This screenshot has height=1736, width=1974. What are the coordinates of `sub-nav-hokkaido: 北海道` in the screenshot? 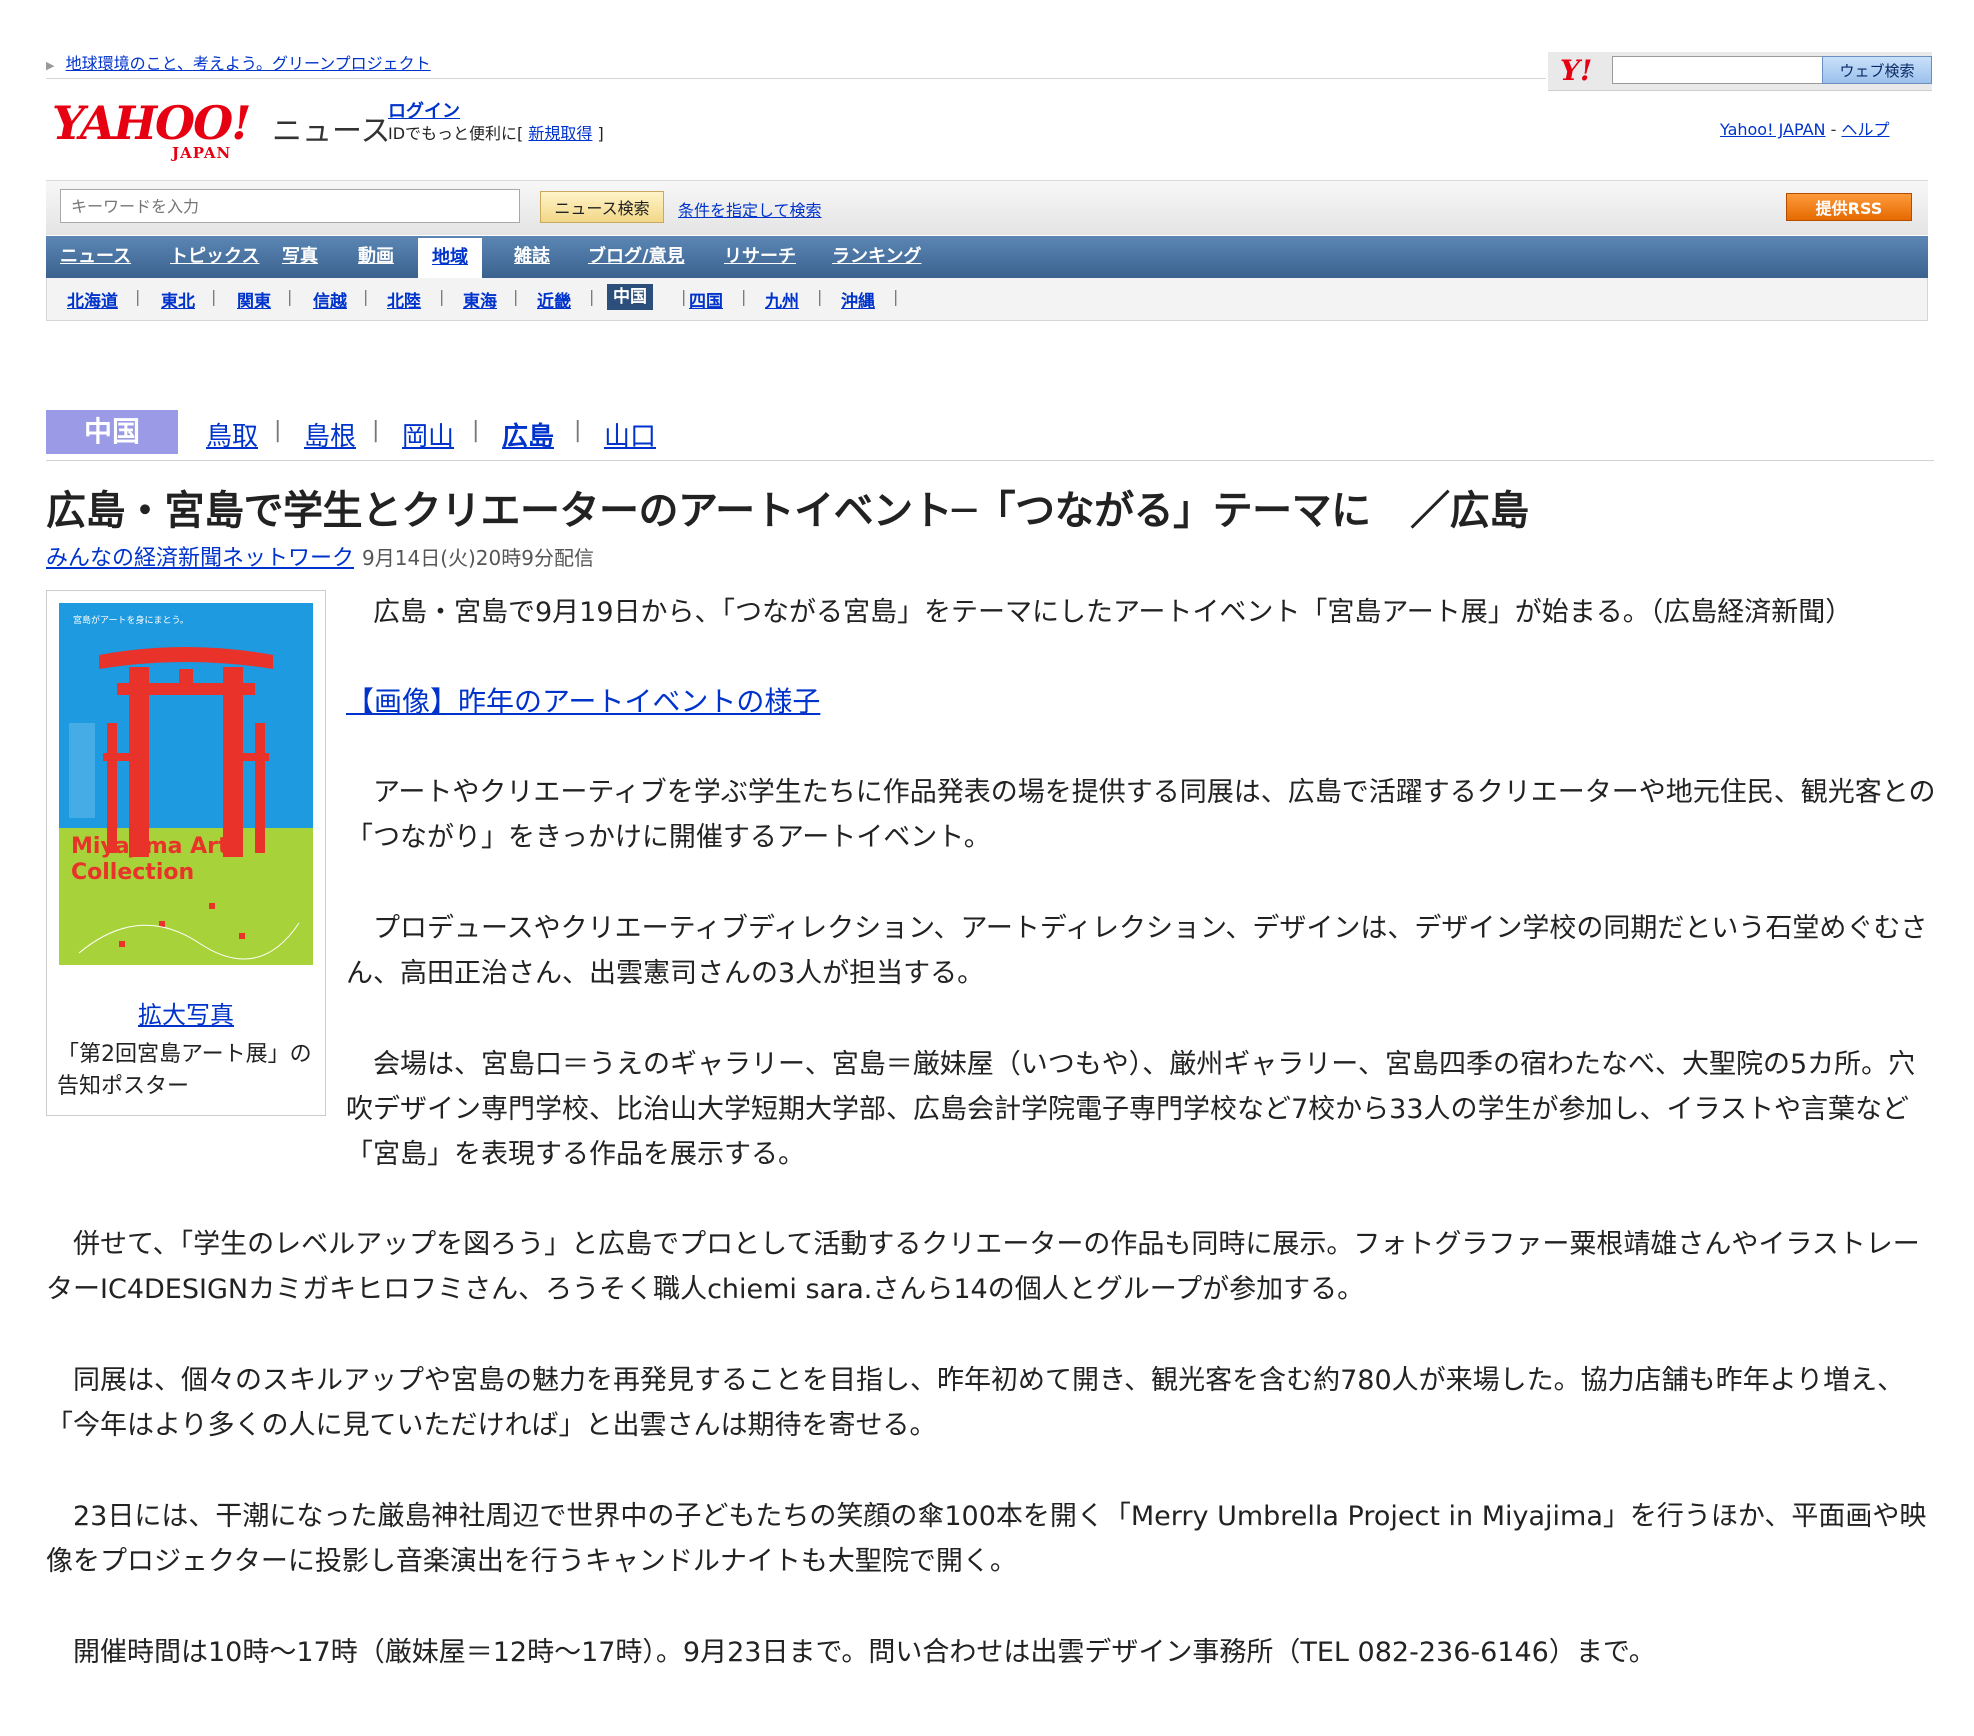 It's located at (92, 299).